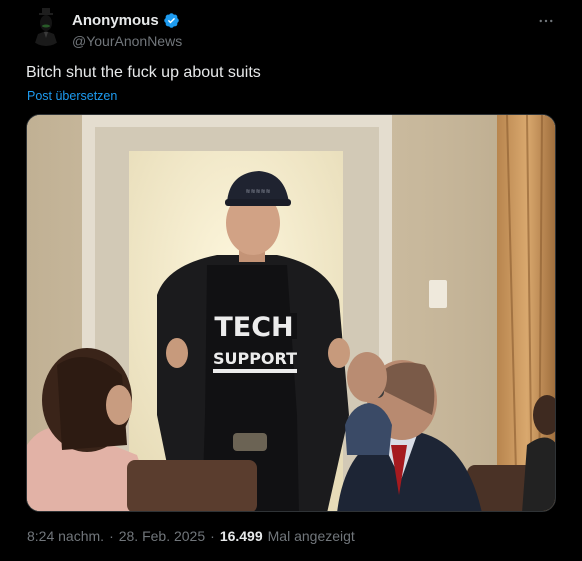  I want to click on anonymous-mask-avatar-icon, so click(46, 26).